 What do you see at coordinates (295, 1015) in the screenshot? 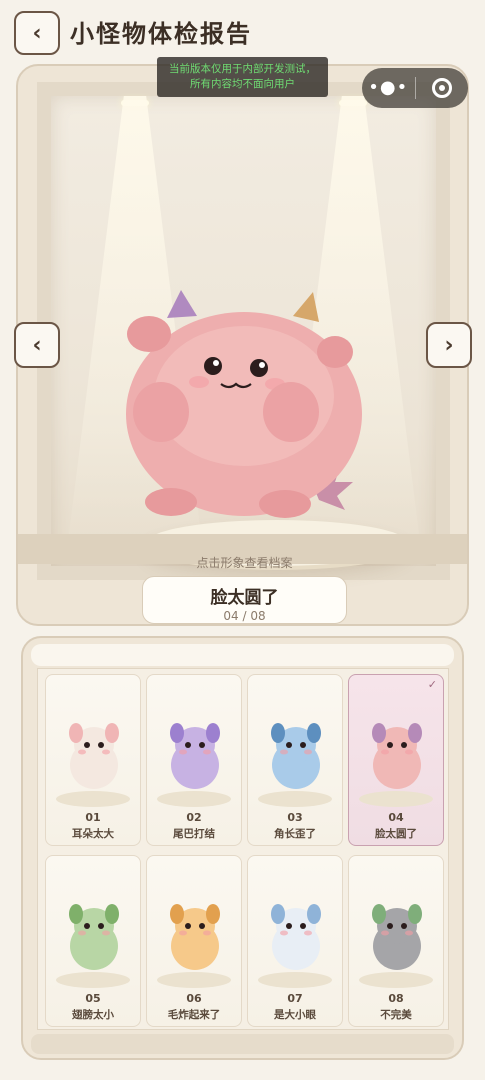
I see `monster-label: 是大小眼` at bounding box center [295, 1015].